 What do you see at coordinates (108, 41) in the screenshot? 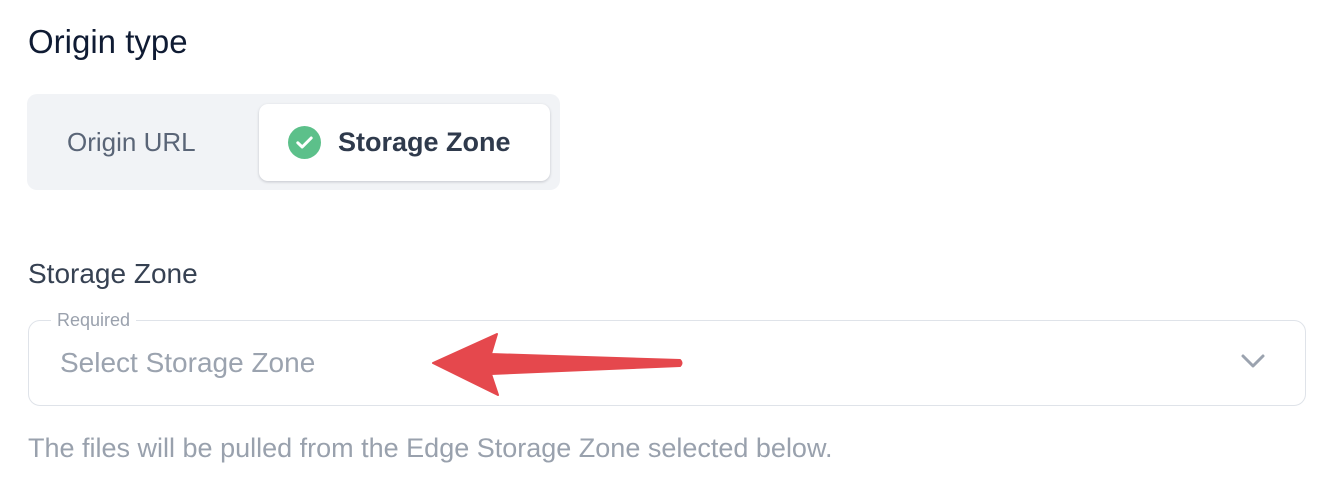
I see `origin-type-title: Origin type` at bounding box center [108, 41].